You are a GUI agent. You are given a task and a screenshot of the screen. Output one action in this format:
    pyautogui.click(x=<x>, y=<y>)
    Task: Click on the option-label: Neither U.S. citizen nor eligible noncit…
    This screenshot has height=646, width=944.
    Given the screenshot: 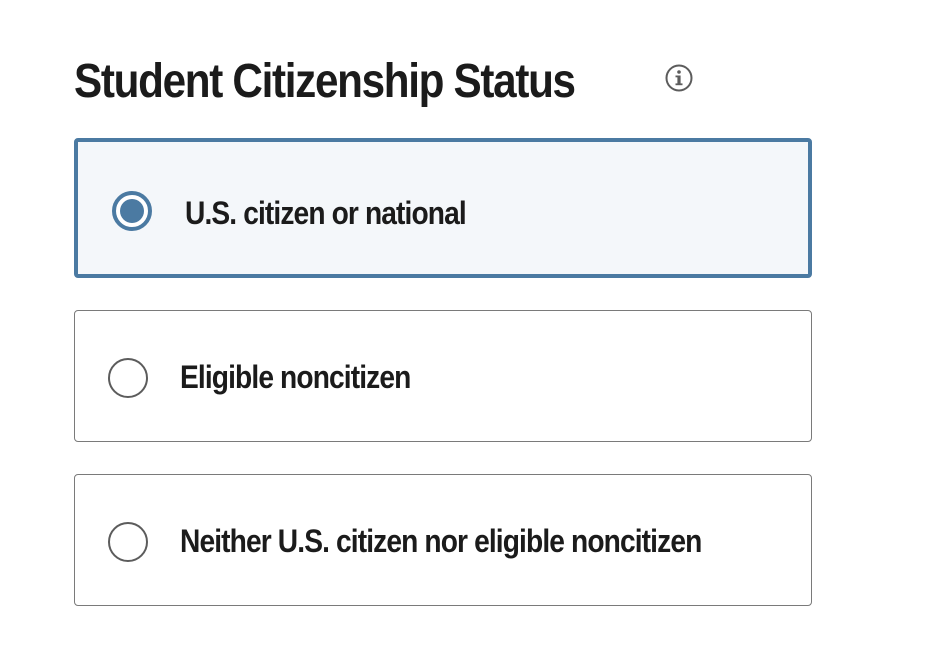 What is the action you would take?
    pyautogui.click(x=441, y=541)
    